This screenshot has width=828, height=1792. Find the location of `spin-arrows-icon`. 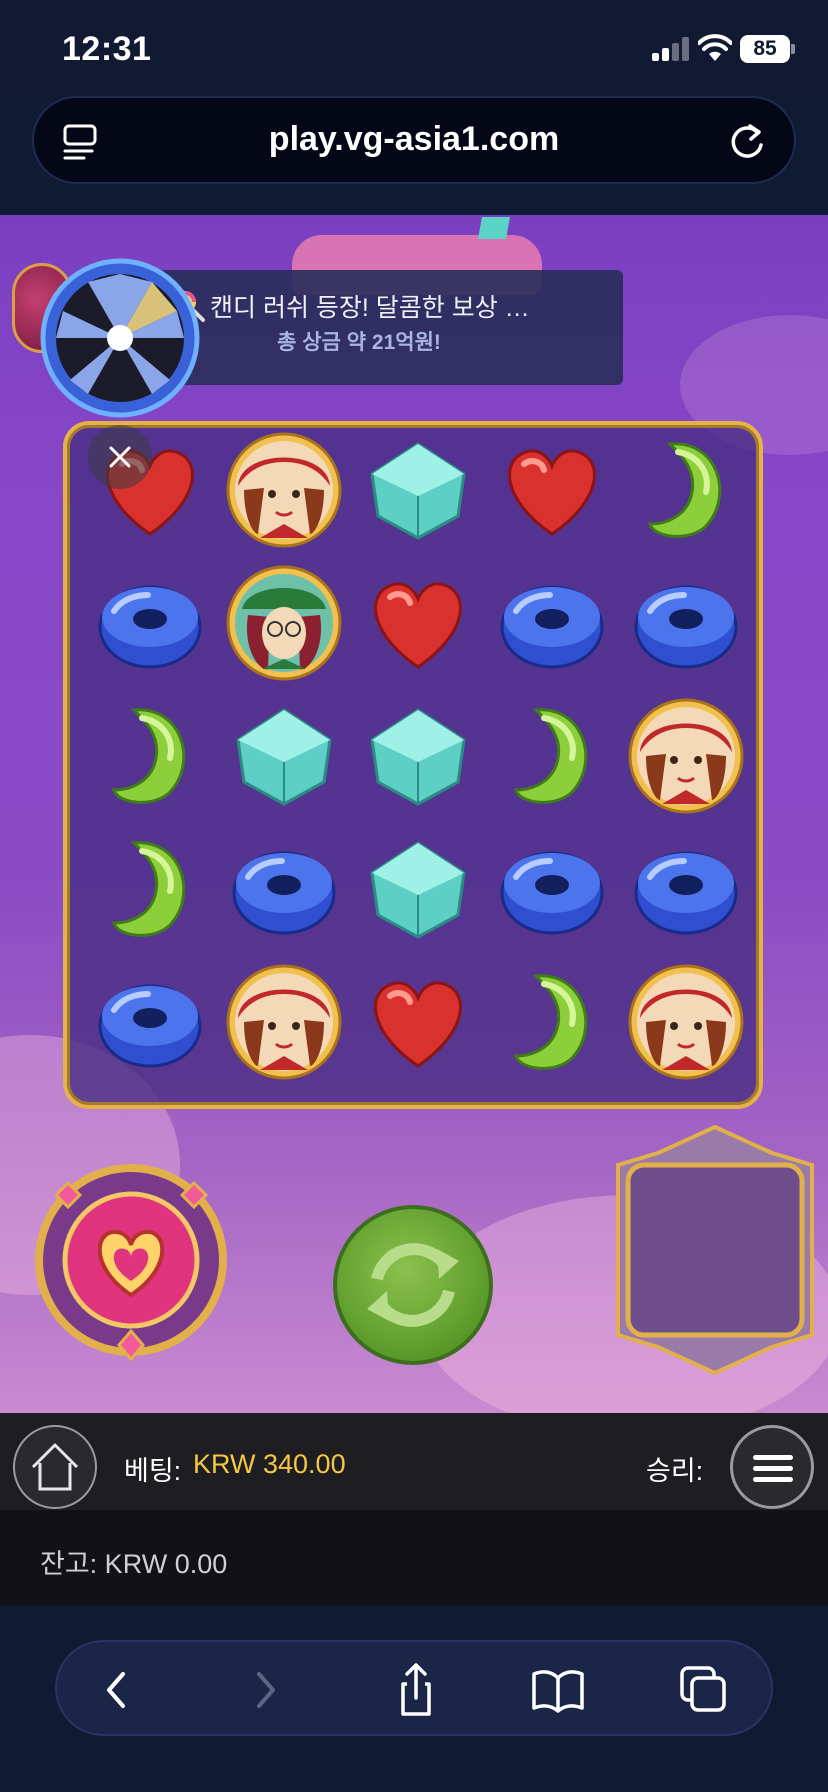

spin-arrows-icon is located at coordinates (413, 1285).